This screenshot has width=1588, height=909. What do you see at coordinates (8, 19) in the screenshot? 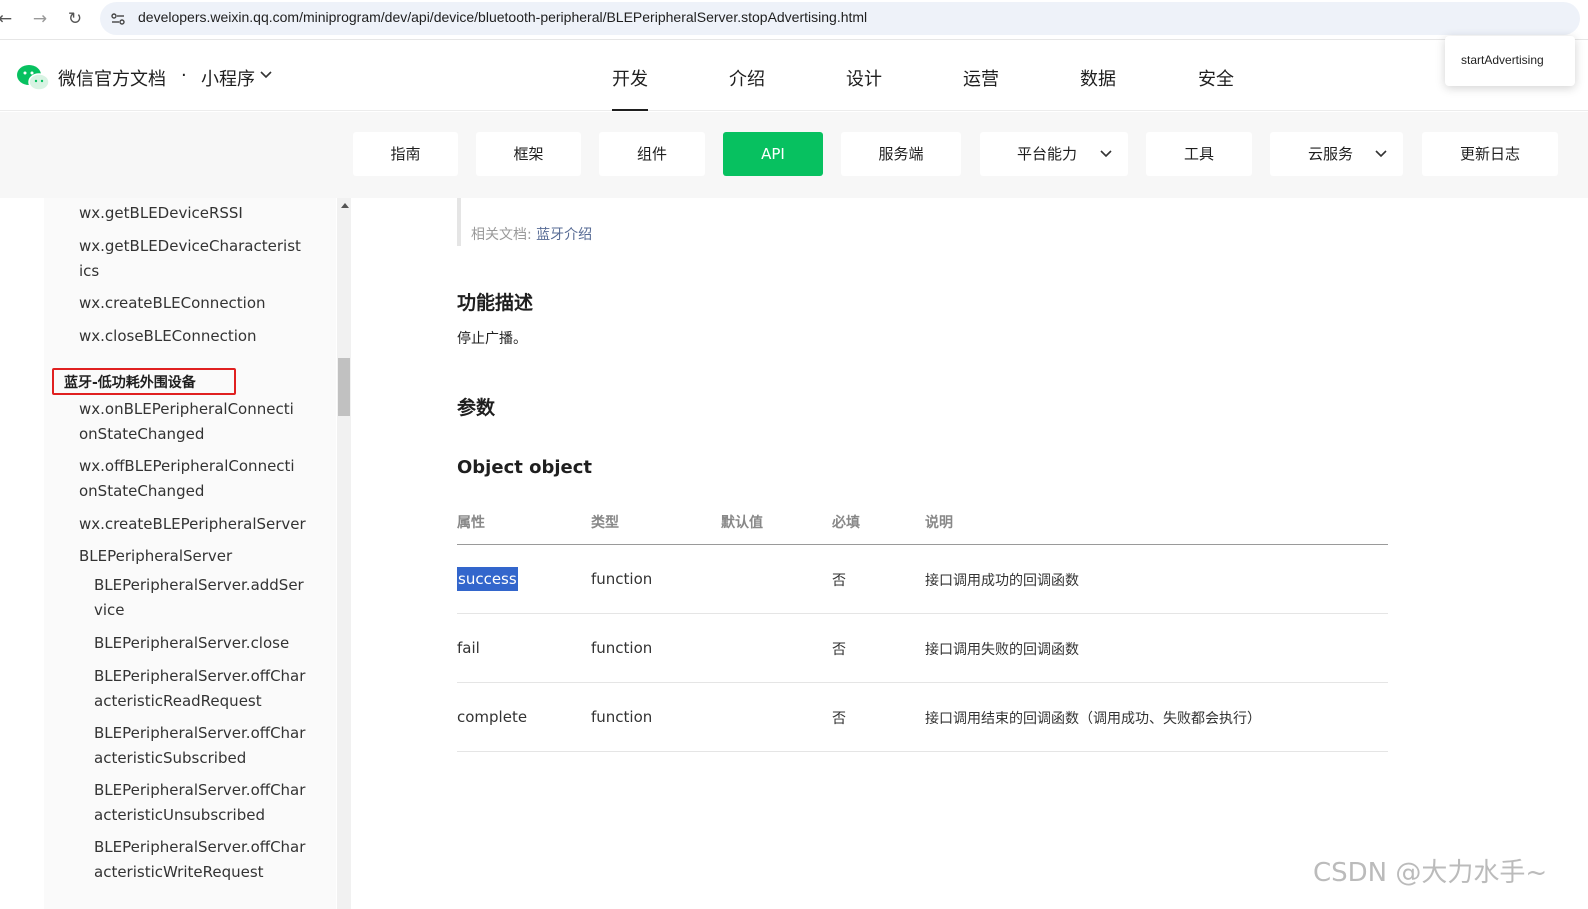
I see `arrow-left-icon: ←` at bounding box center [8, 19].